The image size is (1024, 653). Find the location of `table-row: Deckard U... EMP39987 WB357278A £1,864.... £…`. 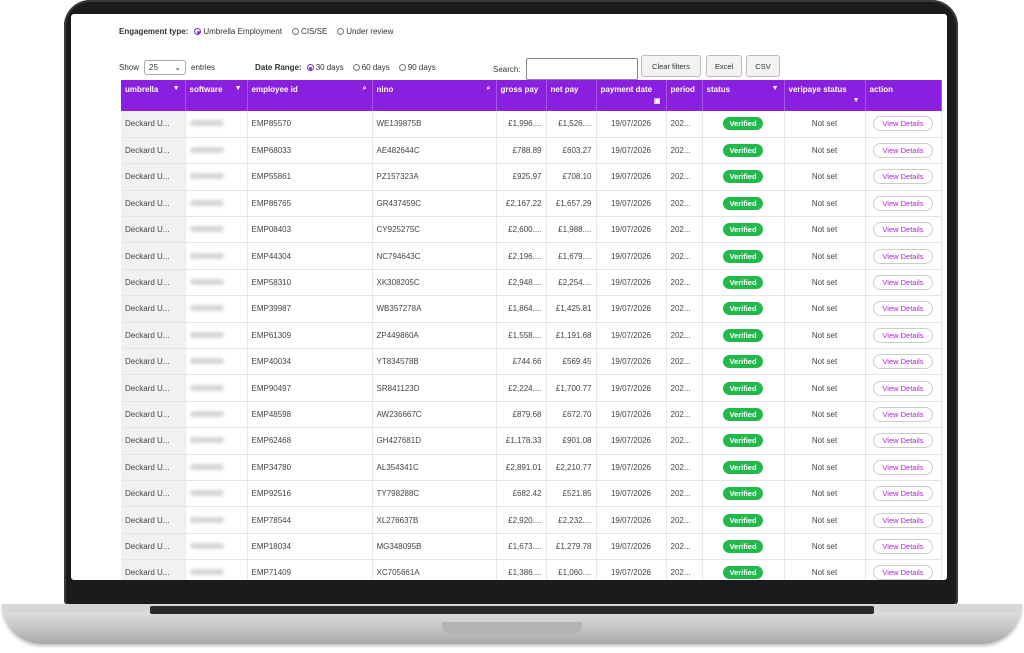

table-row: Deckard U... EMP39987 WB357278A £1,864.... £… is located at coordinates (531, 309).